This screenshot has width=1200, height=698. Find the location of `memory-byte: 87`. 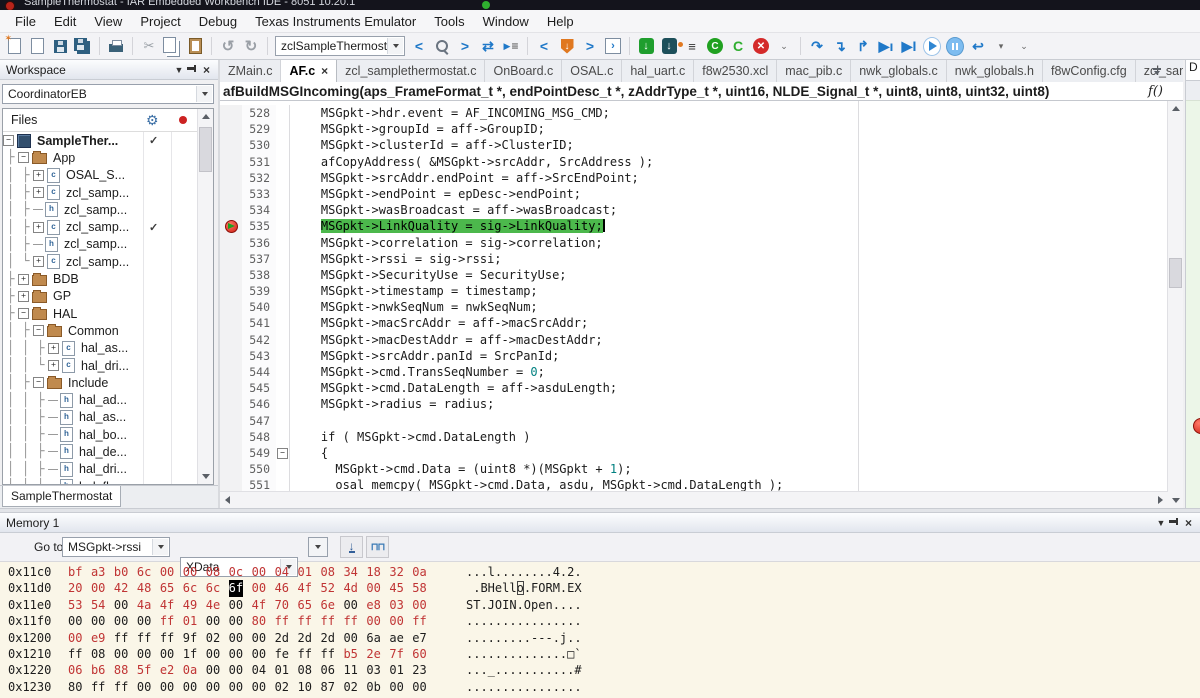

memory-byte: 87 is located at coordinates (327, 687).